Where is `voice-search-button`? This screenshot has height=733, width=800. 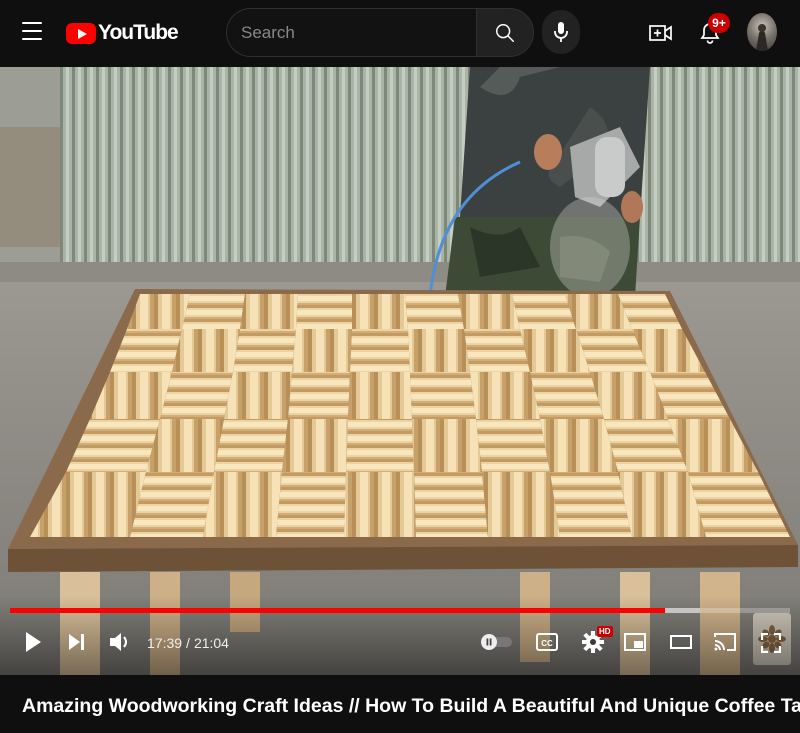
voice-search-button is located at coordinates (561, 32).